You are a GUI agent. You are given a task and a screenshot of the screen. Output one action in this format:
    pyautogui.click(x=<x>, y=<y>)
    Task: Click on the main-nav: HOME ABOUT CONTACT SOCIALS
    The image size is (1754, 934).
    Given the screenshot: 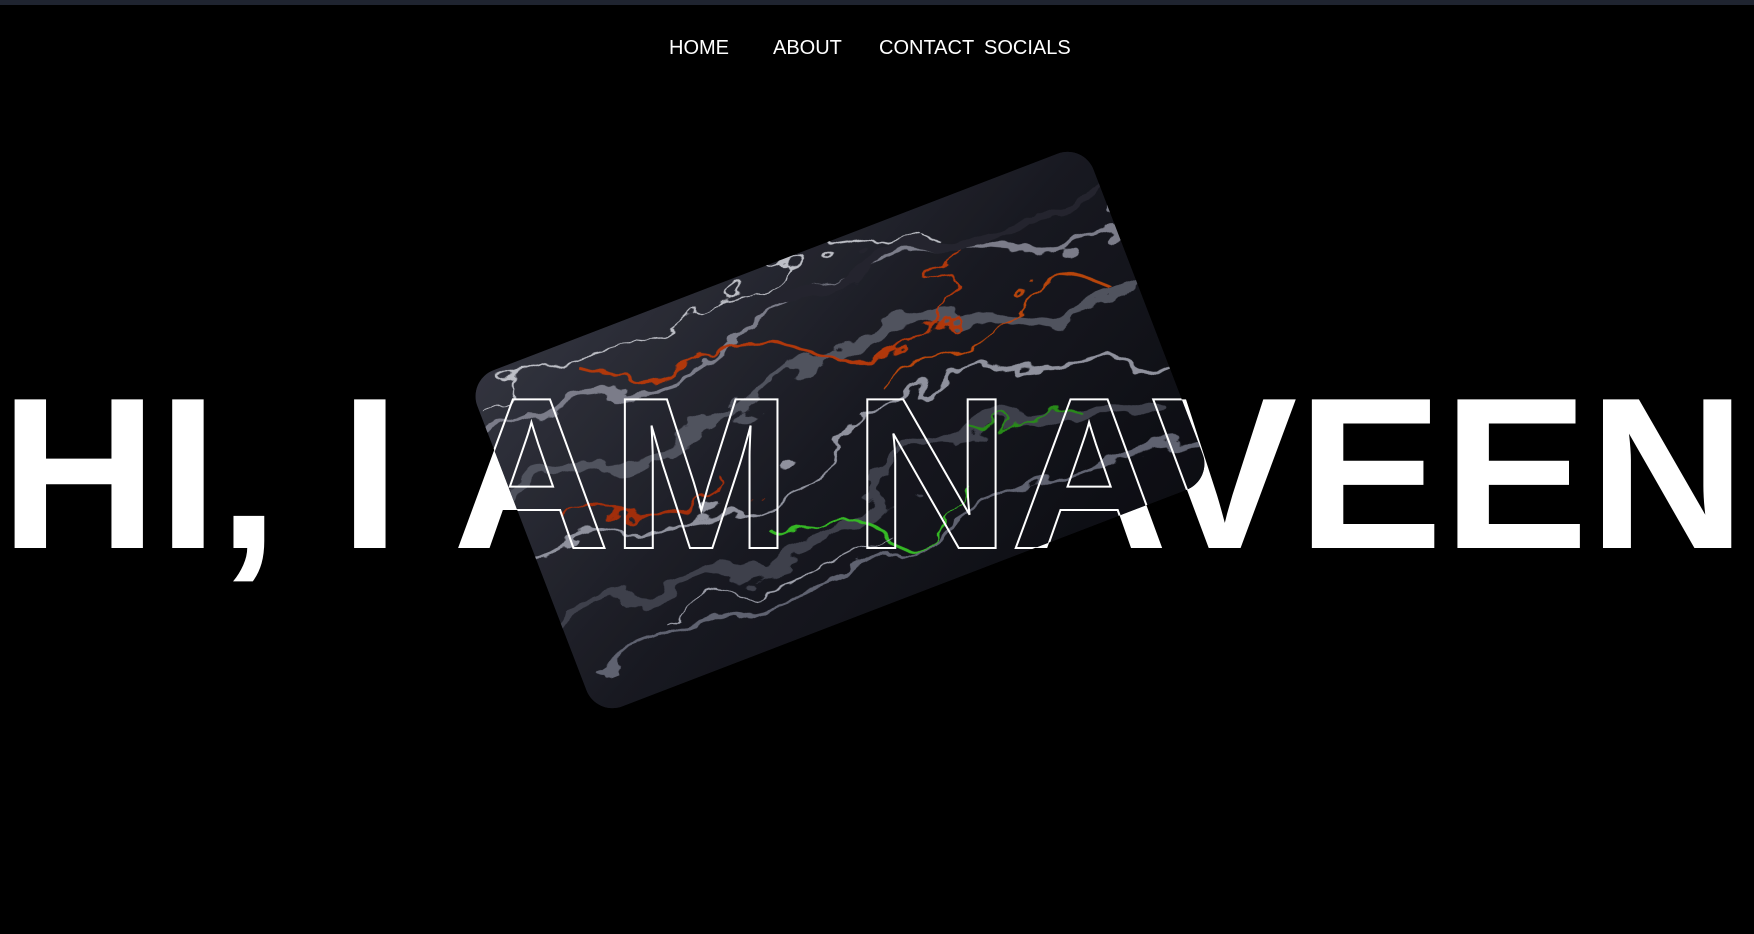 What is the action you would take?
    pyautogui.click(x=870, y=48)
    